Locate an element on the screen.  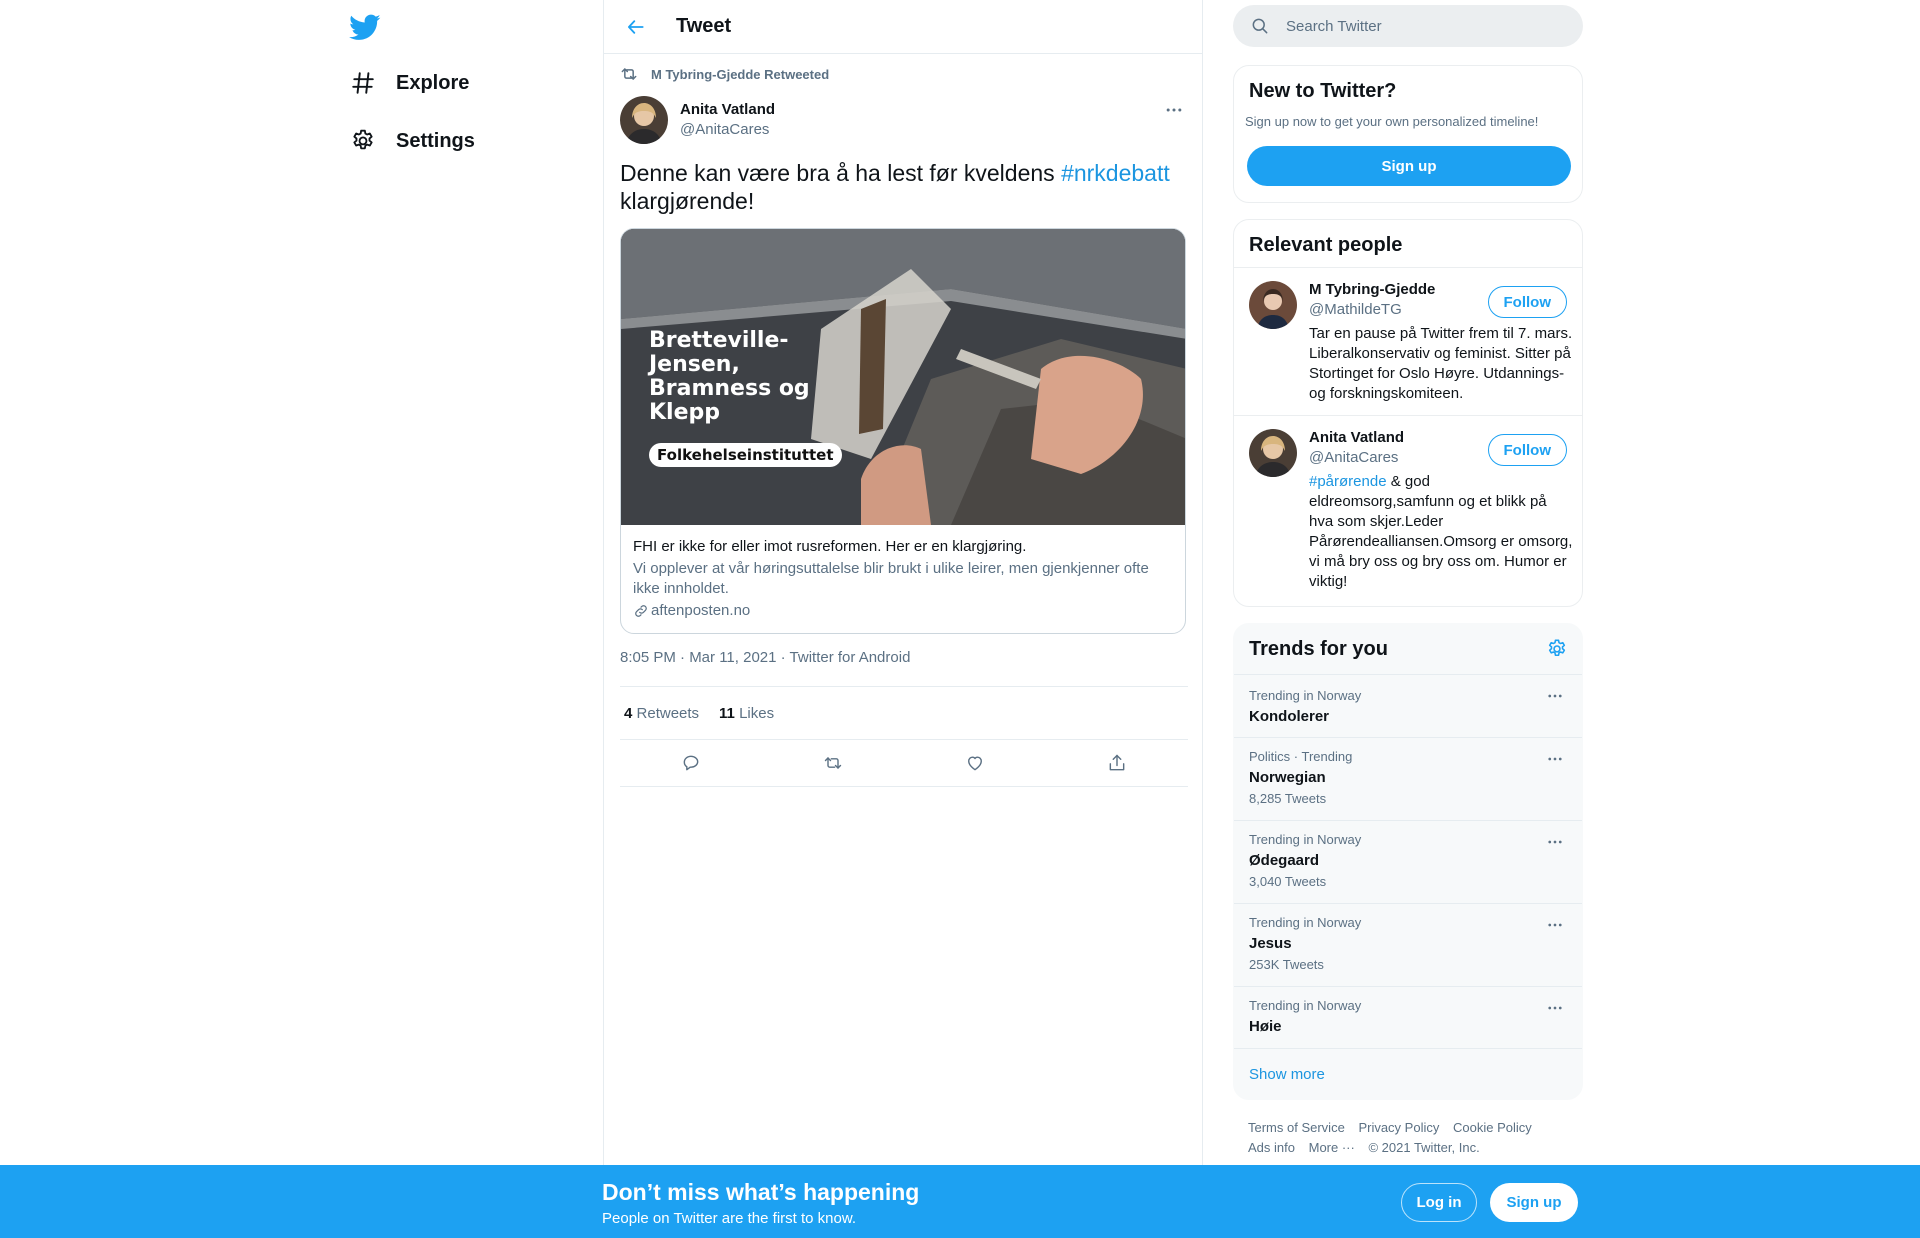
footer-link: Cookie Policy is located at coordinates (1492, 1127).